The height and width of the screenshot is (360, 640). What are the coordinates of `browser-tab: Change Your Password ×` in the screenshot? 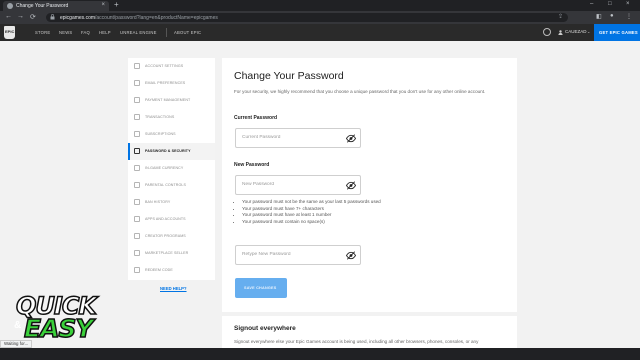 It's located at (56, 6).